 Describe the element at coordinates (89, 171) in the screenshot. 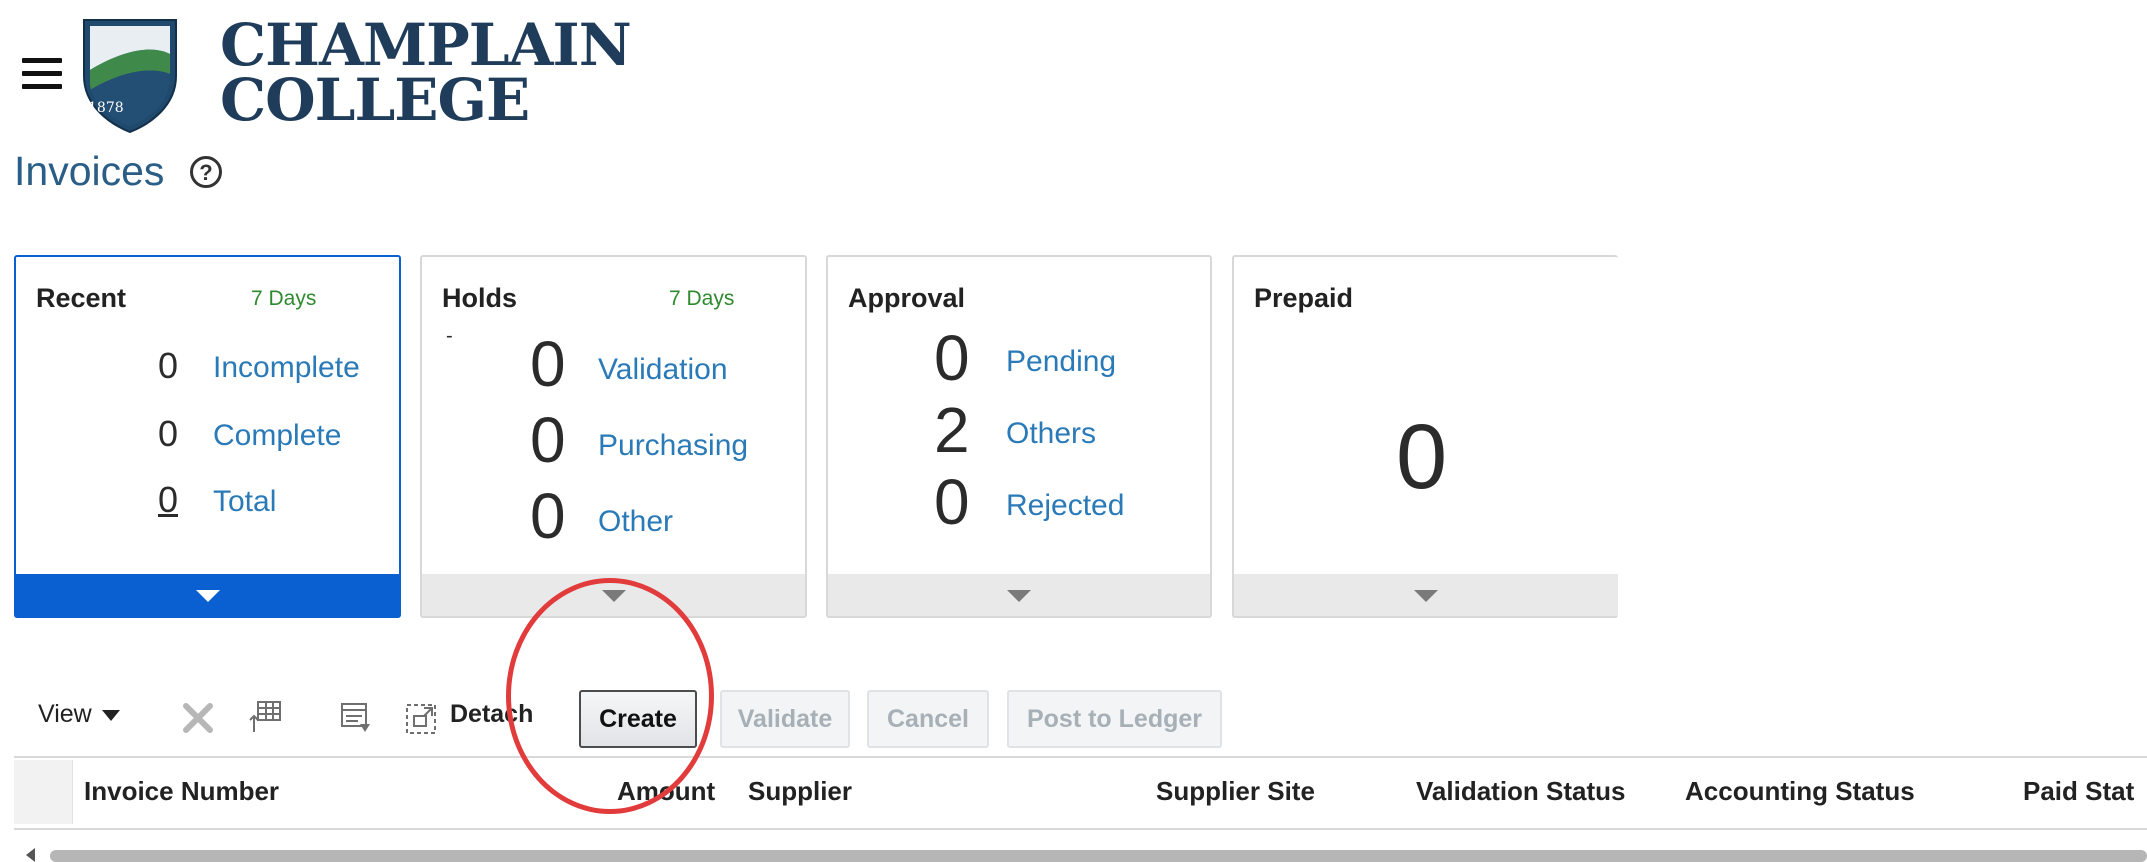

I see `page-title: Invoices` at that location.